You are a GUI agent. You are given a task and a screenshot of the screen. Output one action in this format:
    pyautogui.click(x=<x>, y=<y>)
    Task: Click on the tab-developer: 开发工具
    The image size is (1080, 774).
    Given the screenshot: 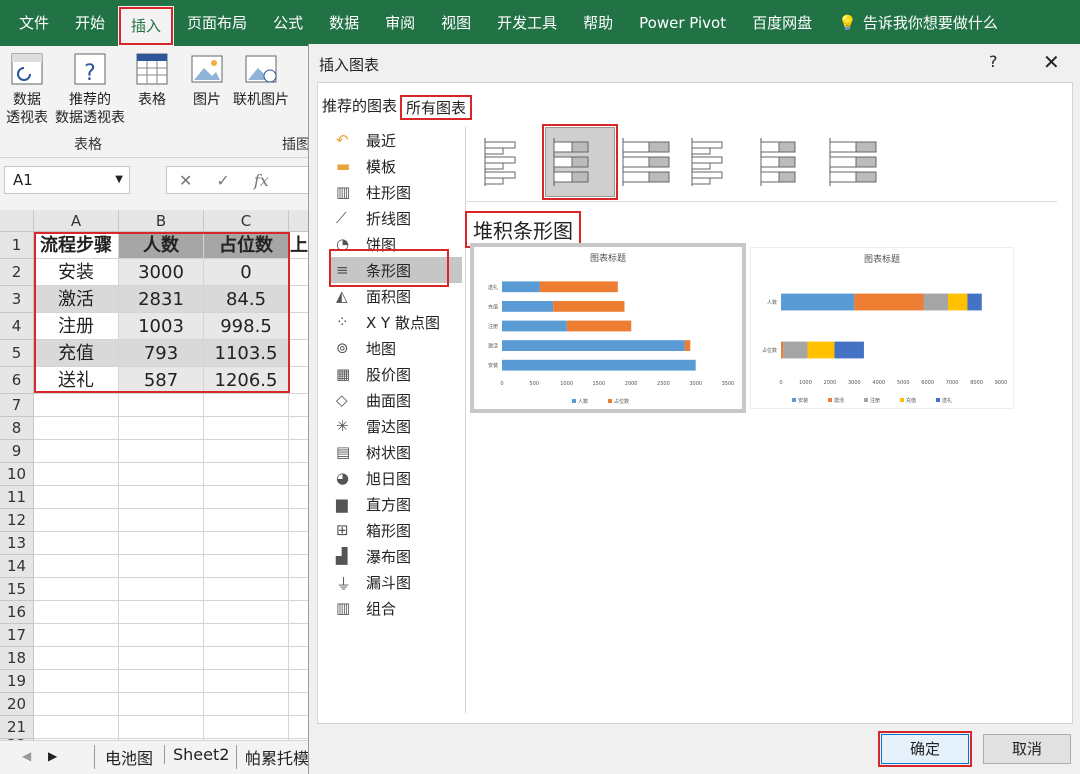 What is the action you would take?
    pyautogui.click(x=527, y=23)
    